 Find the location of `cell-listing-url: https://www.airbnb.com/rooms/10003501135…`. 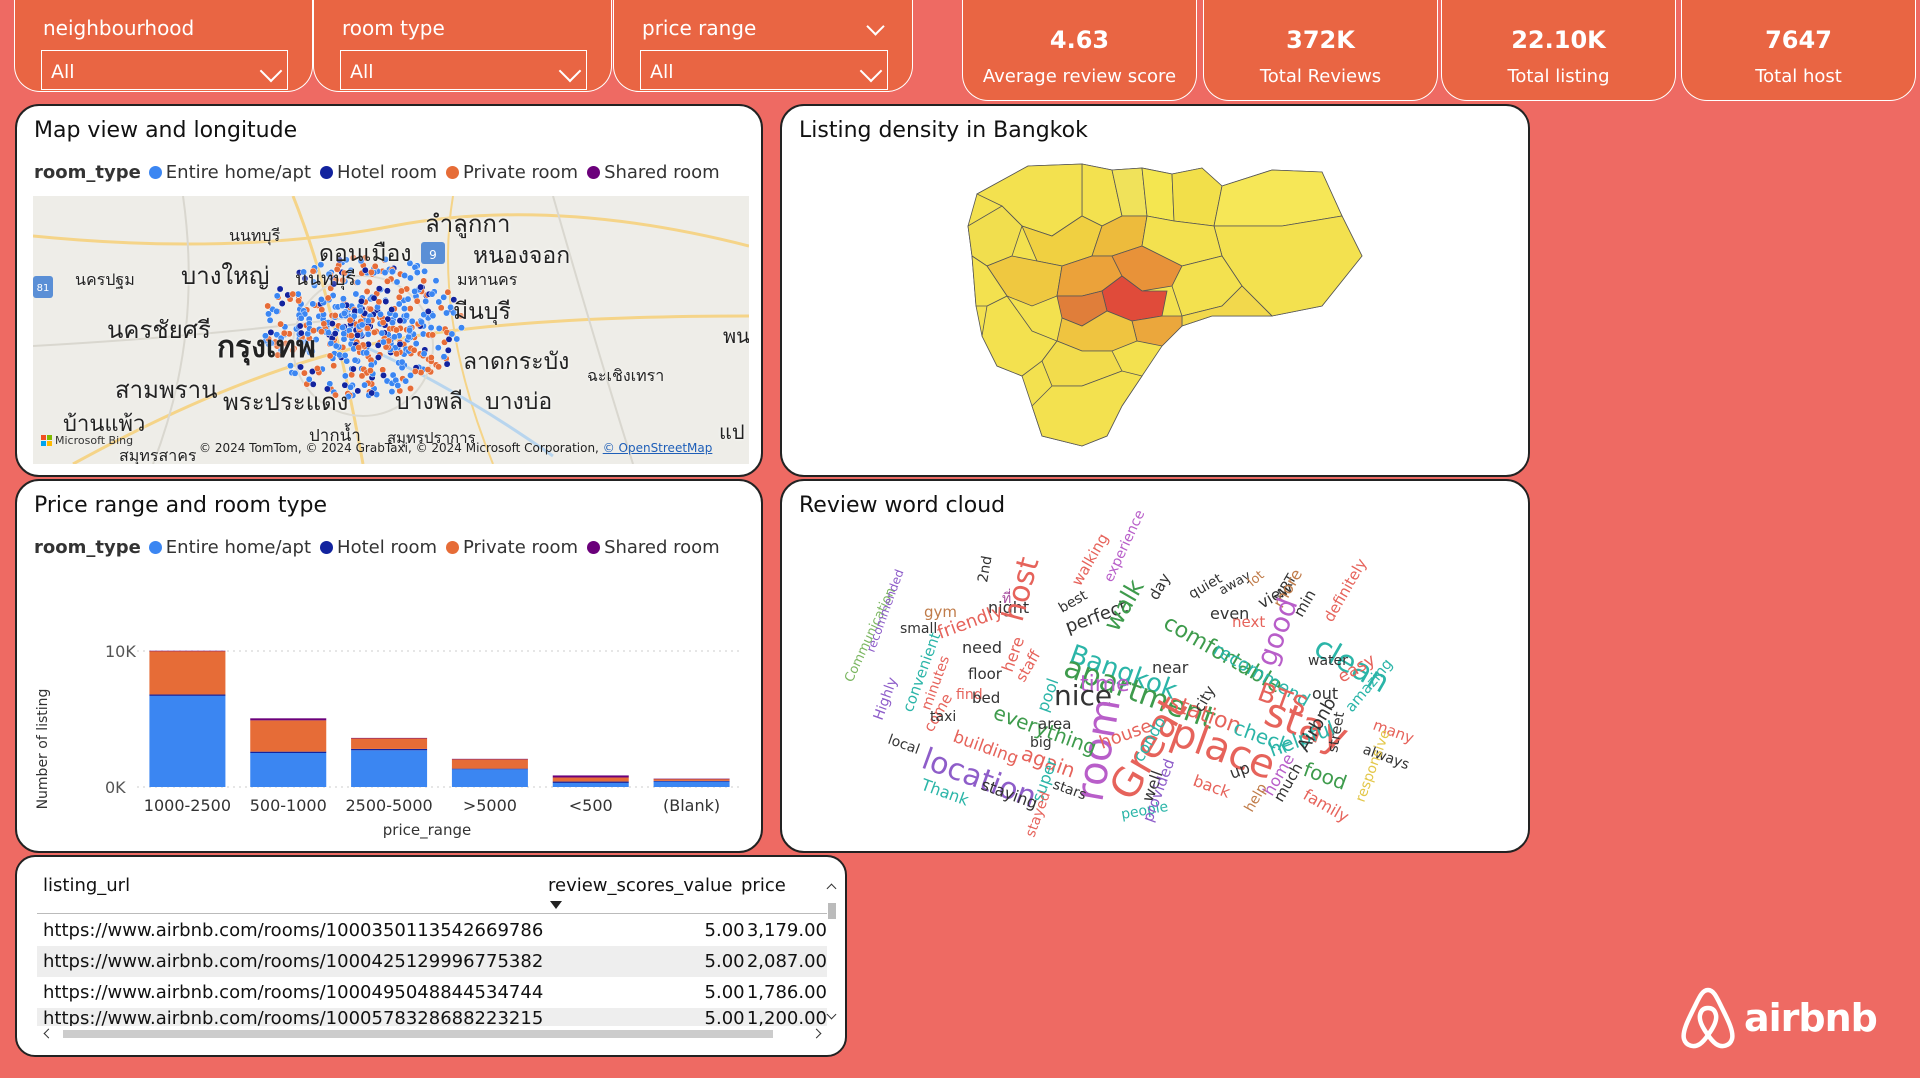

cell-listing-url: https://www.airbnb.com/rooms/10003501135… is located at coordinates (294, 930).